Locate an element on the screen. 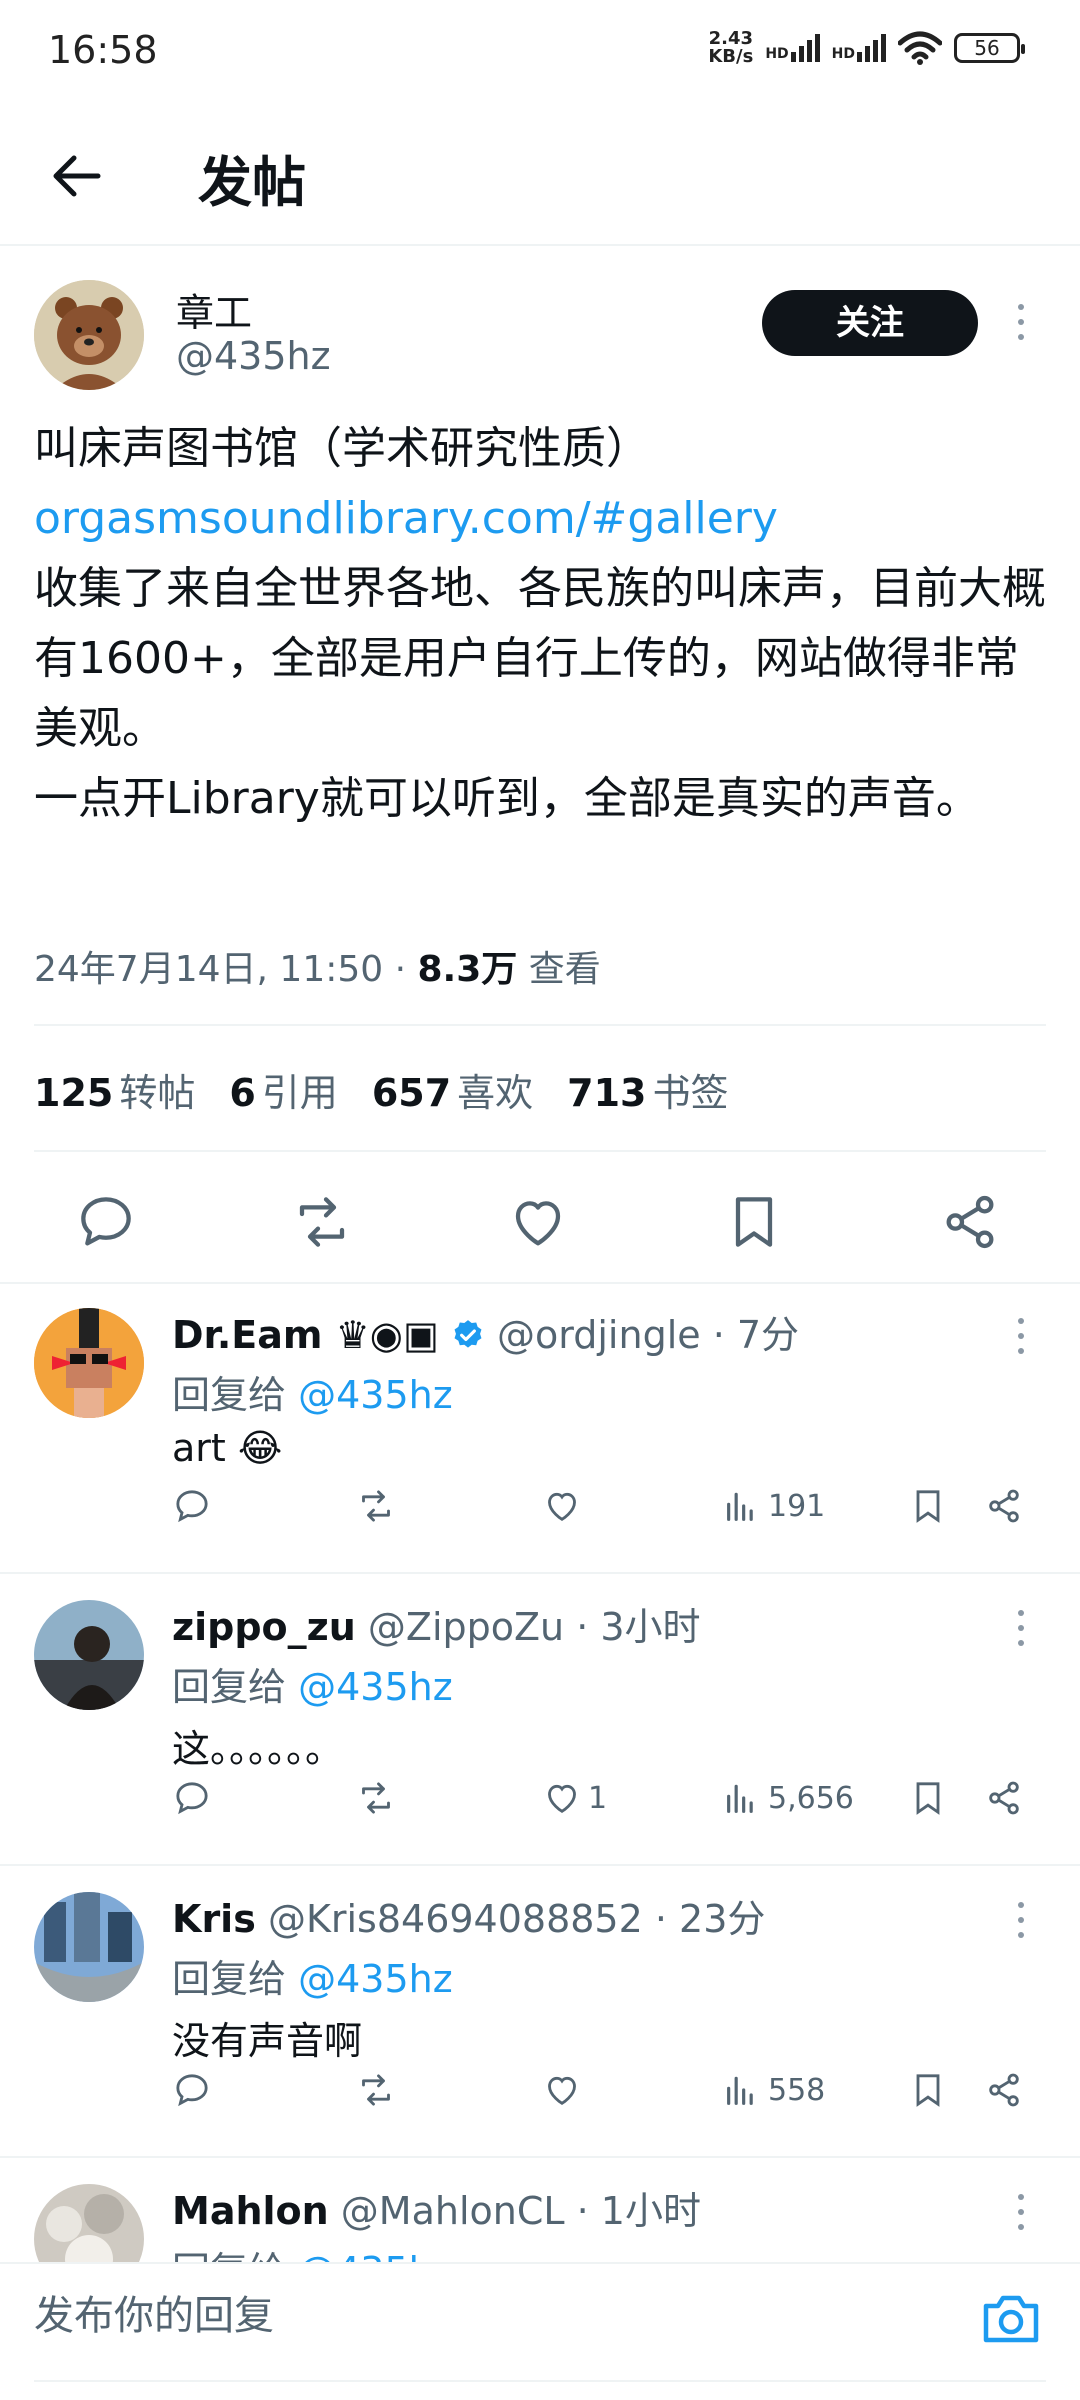 Image resolution: width=1080 pixels, height=2400 pixels. like-icon: 1 is located at coordinates (574, 1798).